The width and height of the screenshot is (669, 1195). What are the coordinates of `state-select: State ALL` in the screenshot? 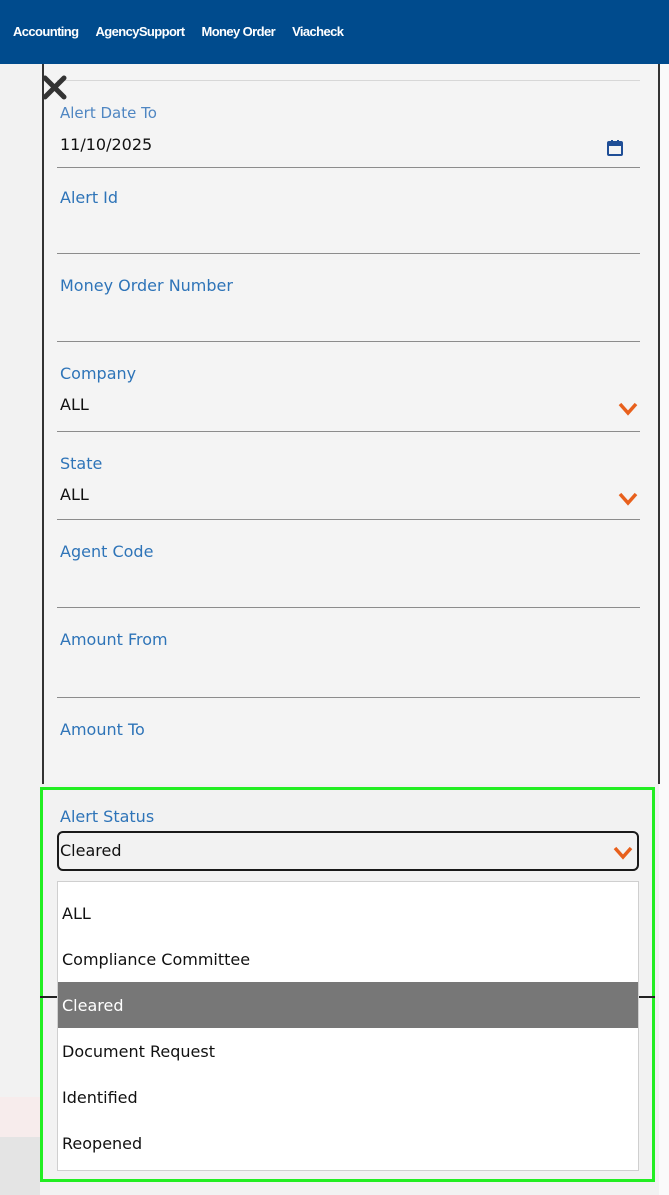 It's located at (348, 476).